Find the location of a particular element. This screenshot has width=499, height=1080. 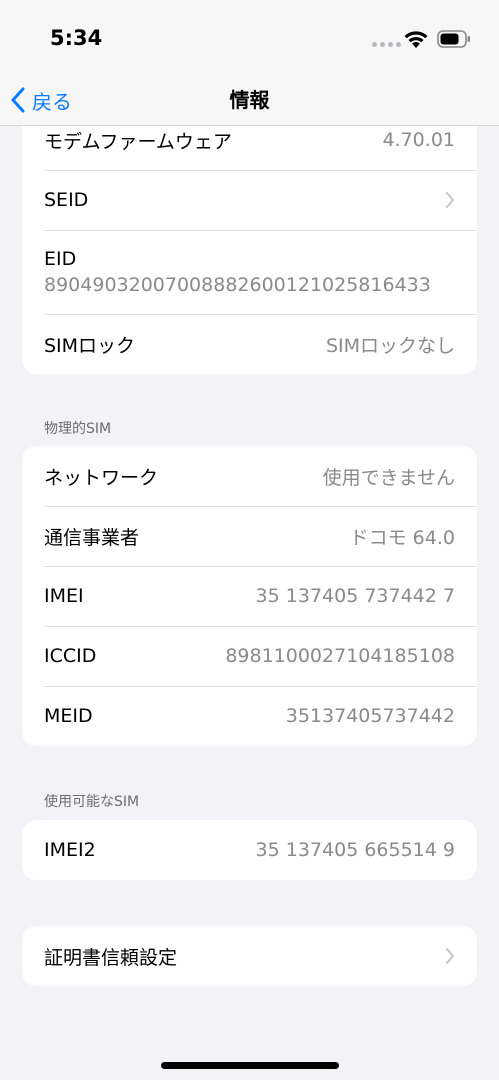

certificate-trust-settings-row: 証明書信頼設定 is located at coordinates (249, 956).